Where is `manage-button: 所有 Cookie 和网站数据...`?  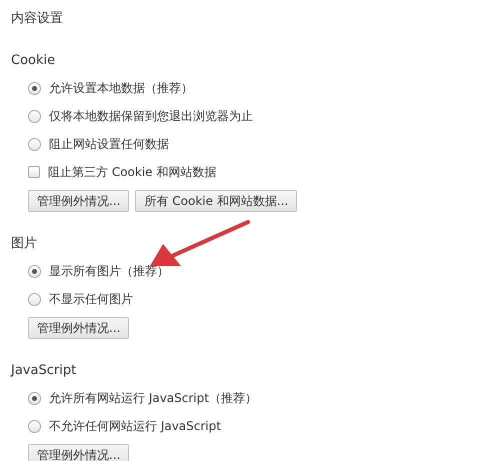 manage-button: 所有 Cookie 和网站数据... is located at coordinates (216, 201).